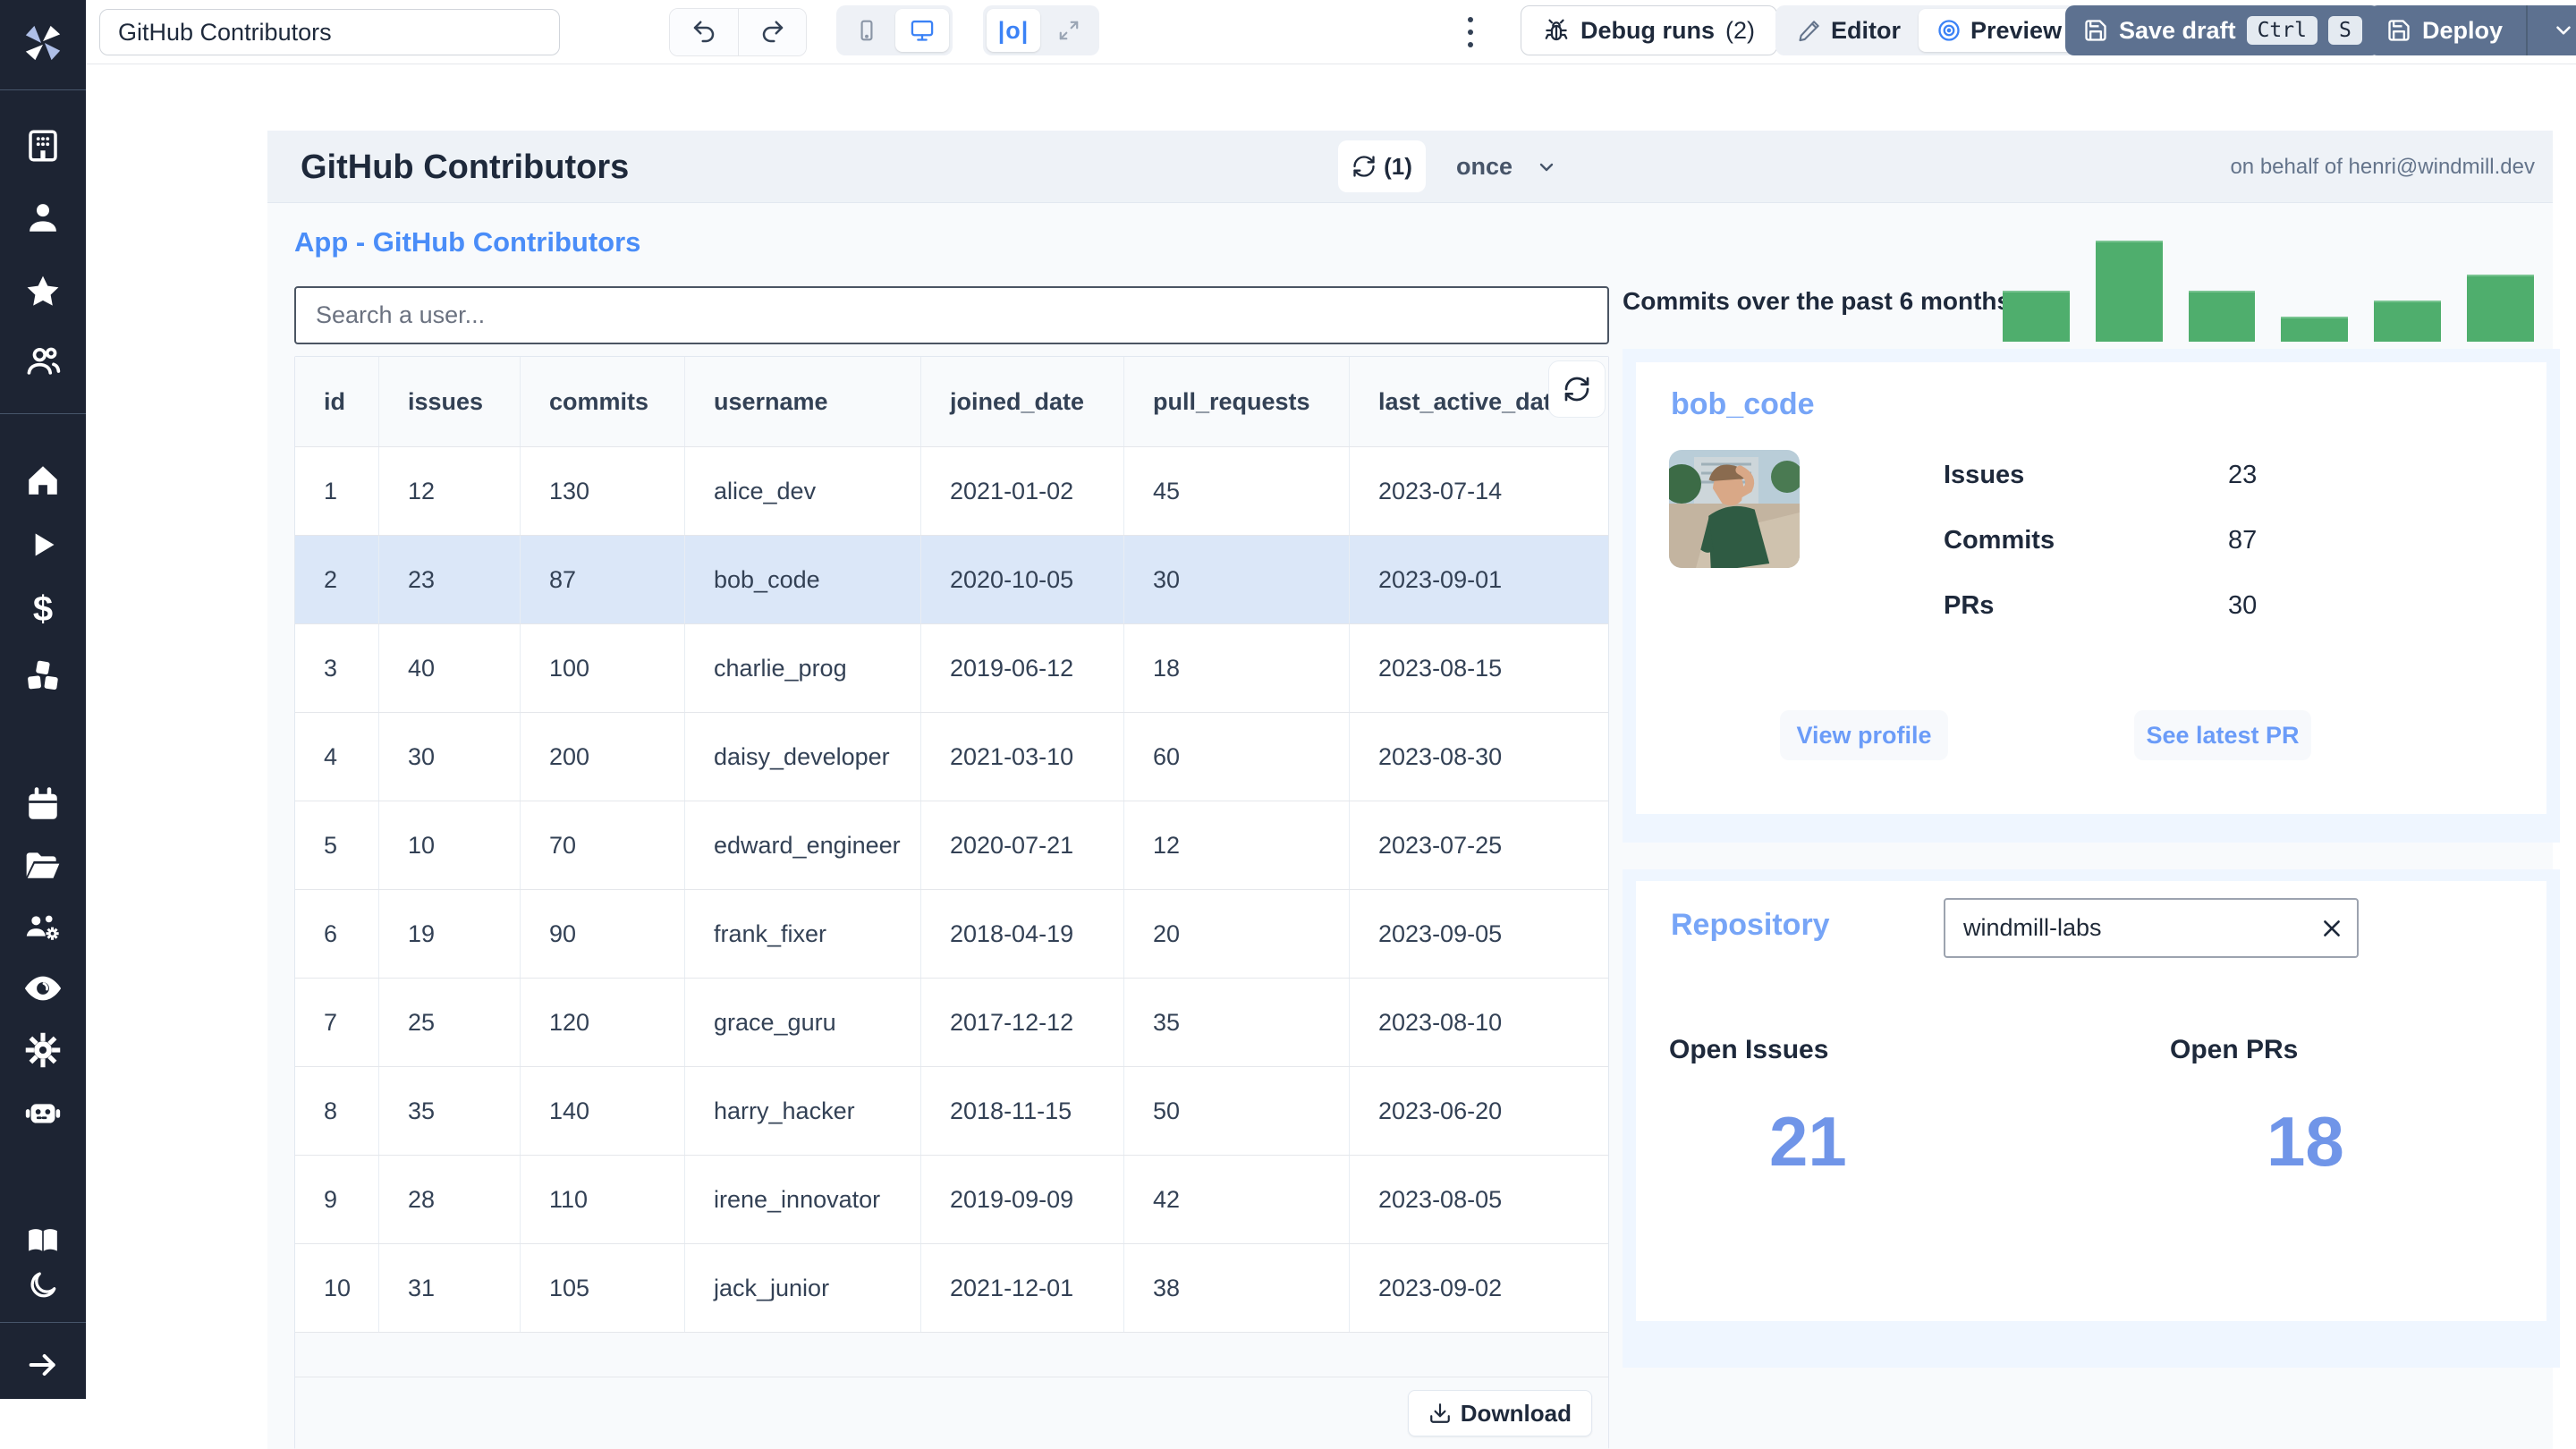 This screenshot has height=1449, width=2576. I want to click on moon-icon, so click(43, 1285).